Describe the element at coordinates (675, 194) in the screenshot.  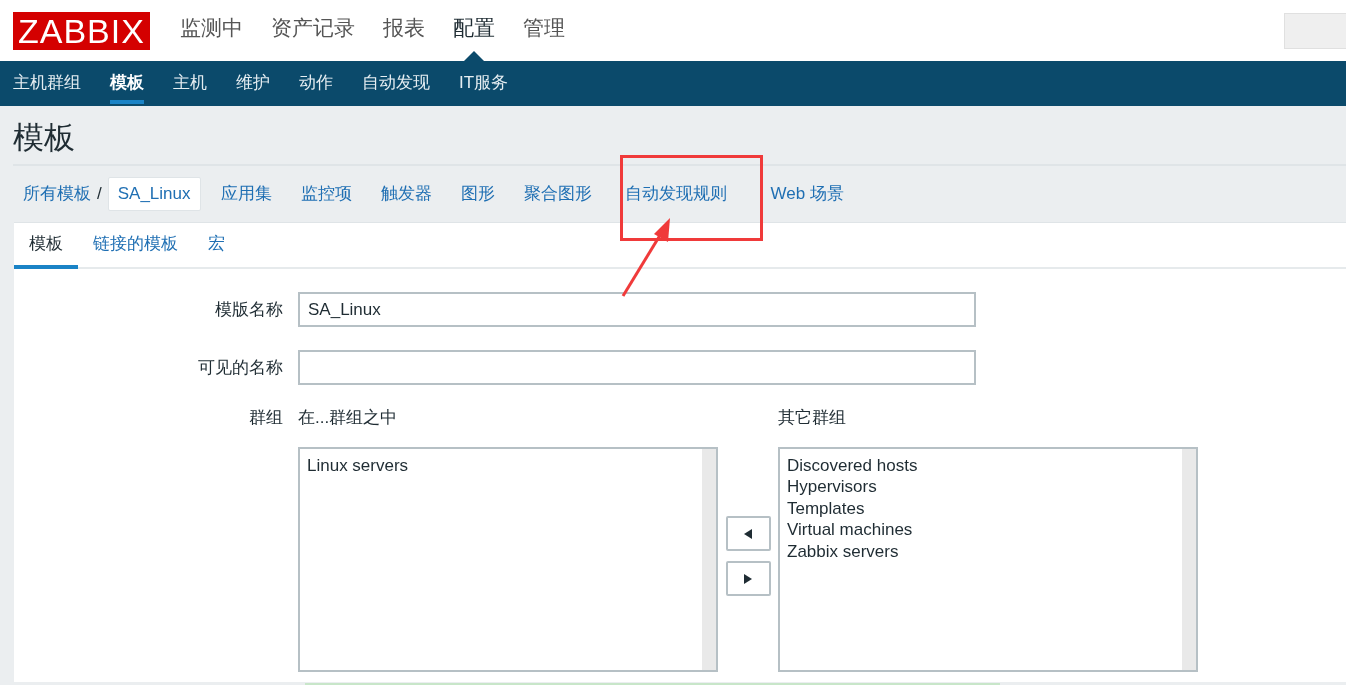
I see `template-link: 自动发现规则` at that location.